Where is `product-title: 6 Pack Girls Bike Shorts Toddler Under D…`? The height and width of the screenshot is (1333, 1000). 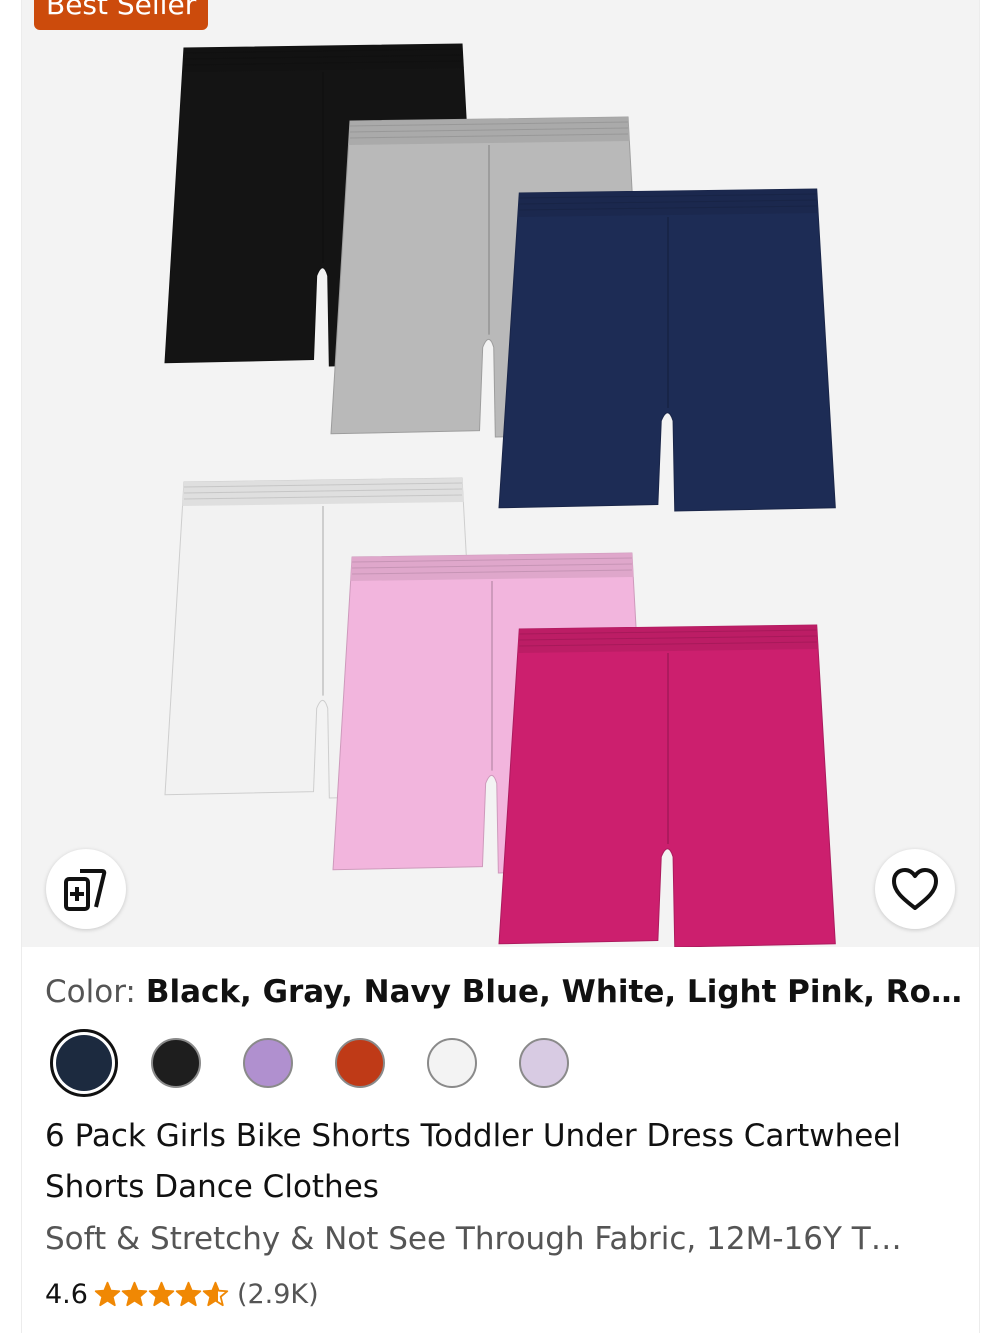
product-title: 6 Pack Girls Bike Shorts Toddler Under D… is located at coordinates (505, 1162).